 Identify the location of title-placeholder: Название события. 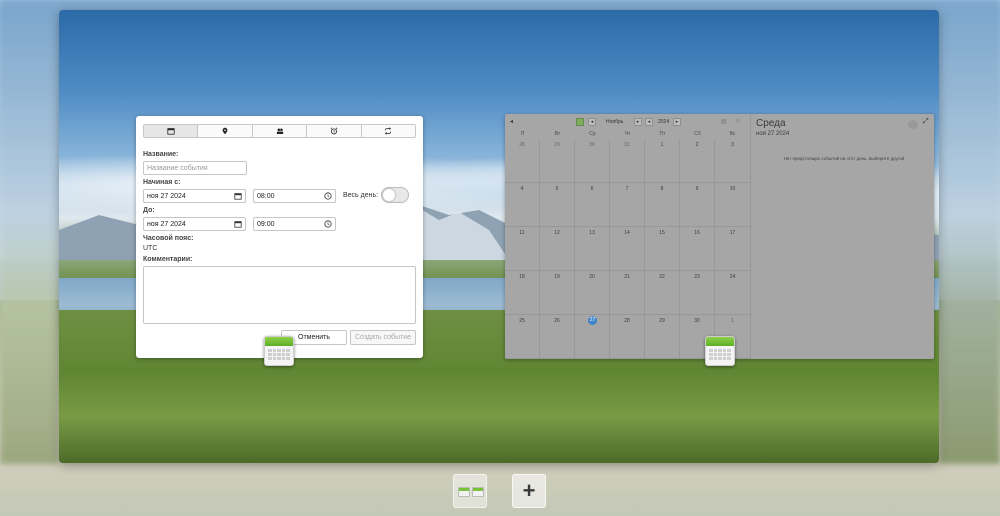
(177, 168).